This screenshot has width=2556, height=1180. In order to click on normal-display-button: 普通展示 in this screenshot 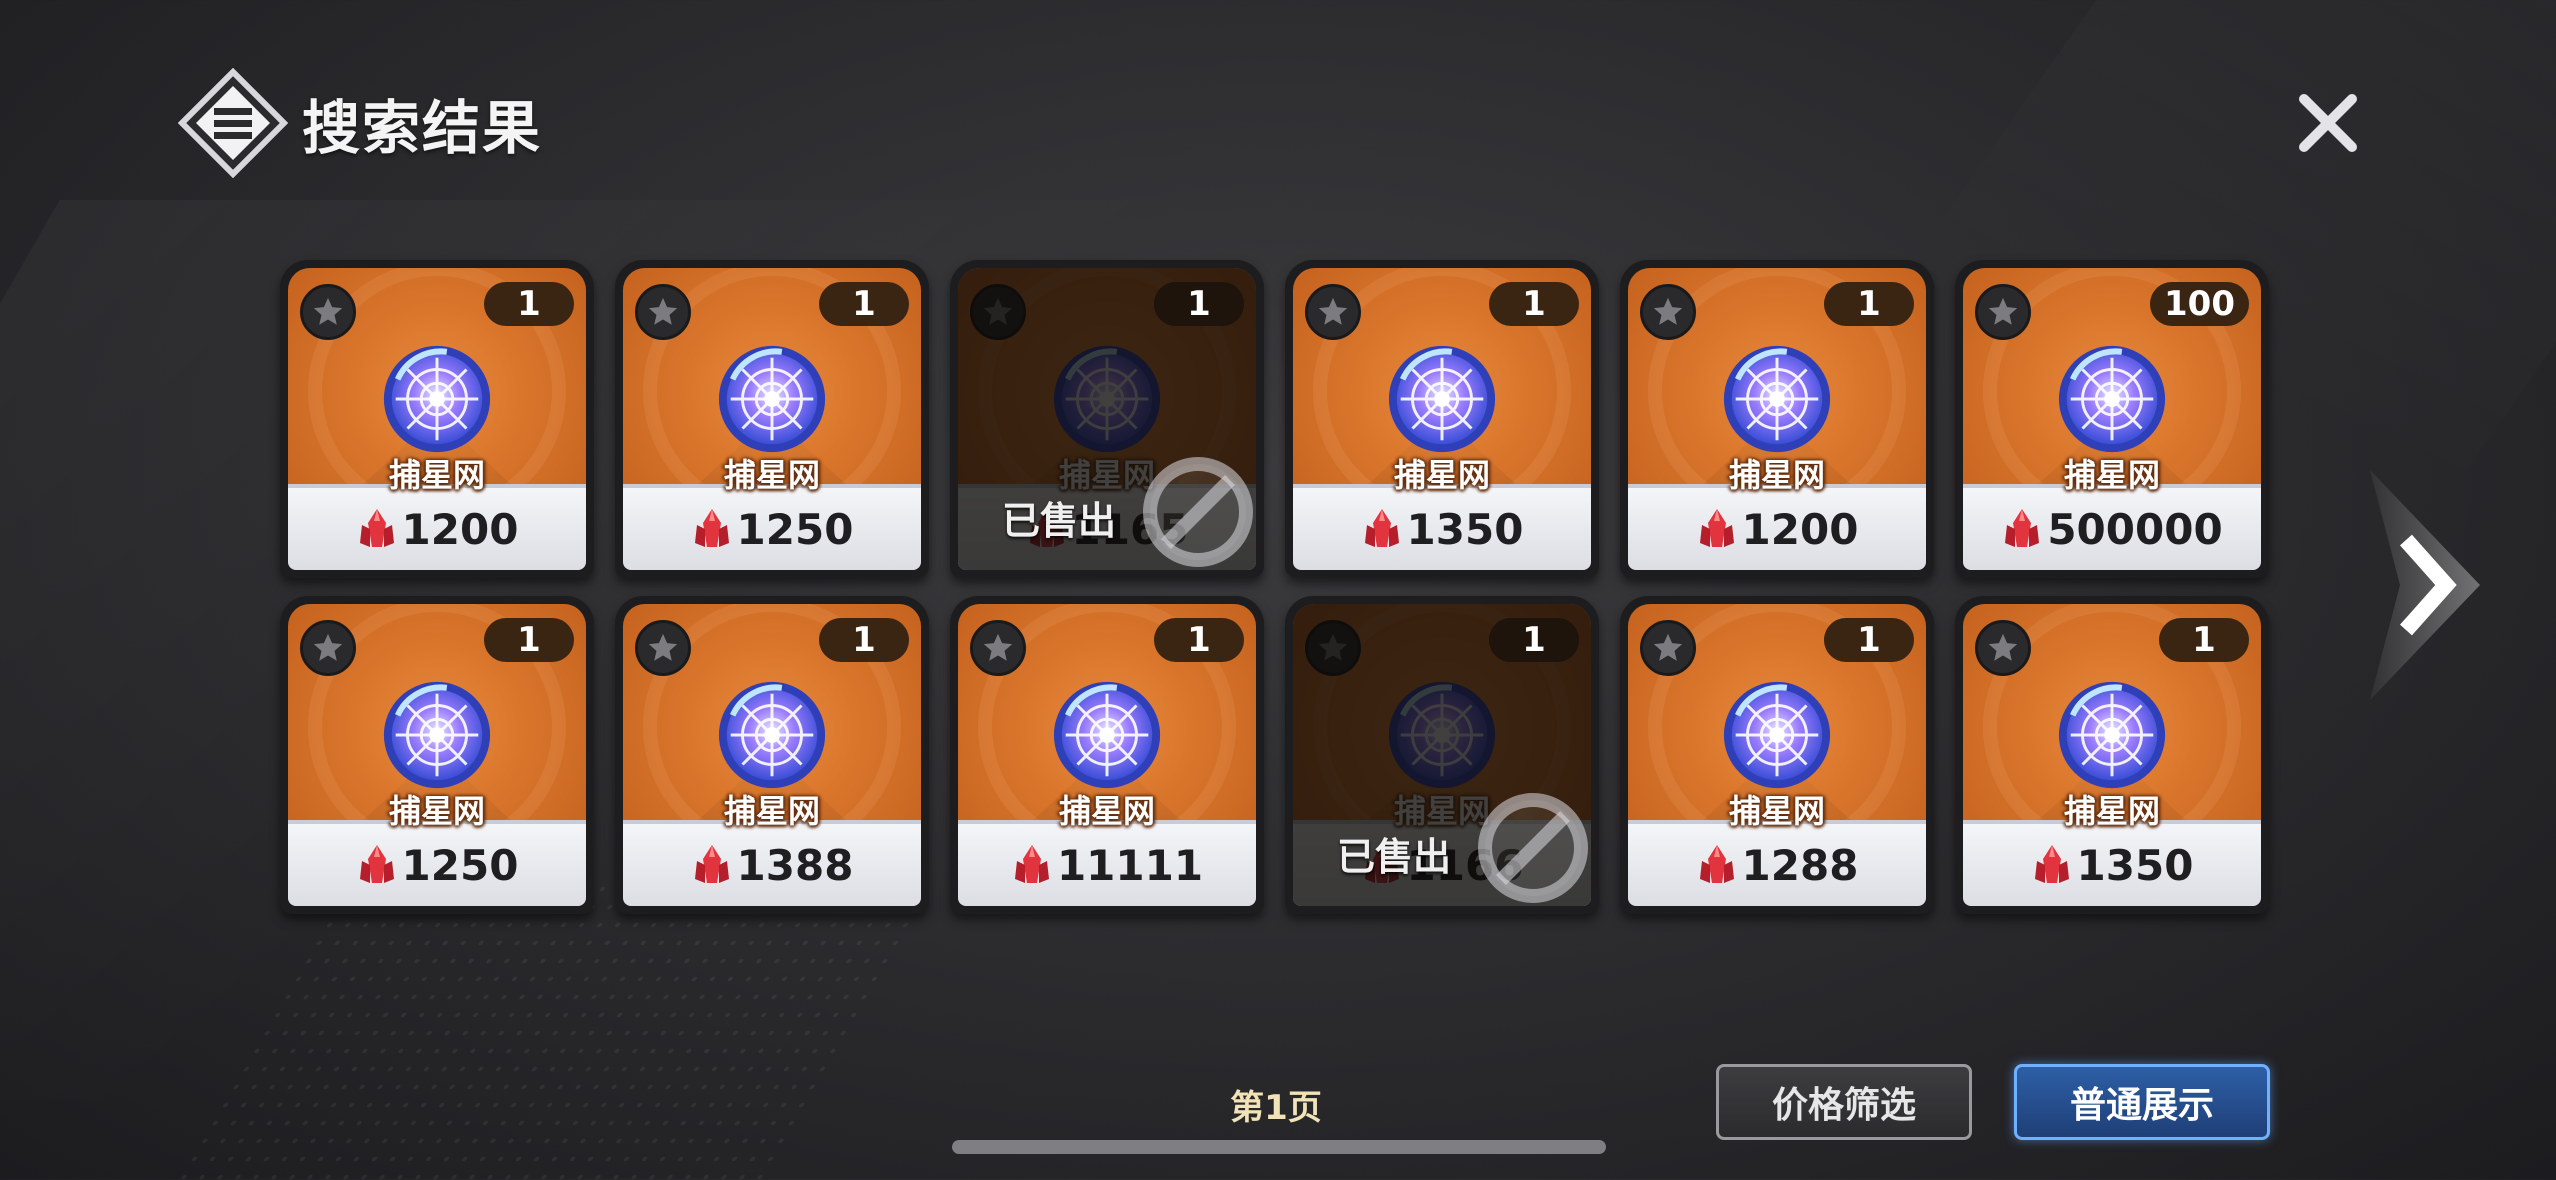, I will do `click(2142, 1102)`.